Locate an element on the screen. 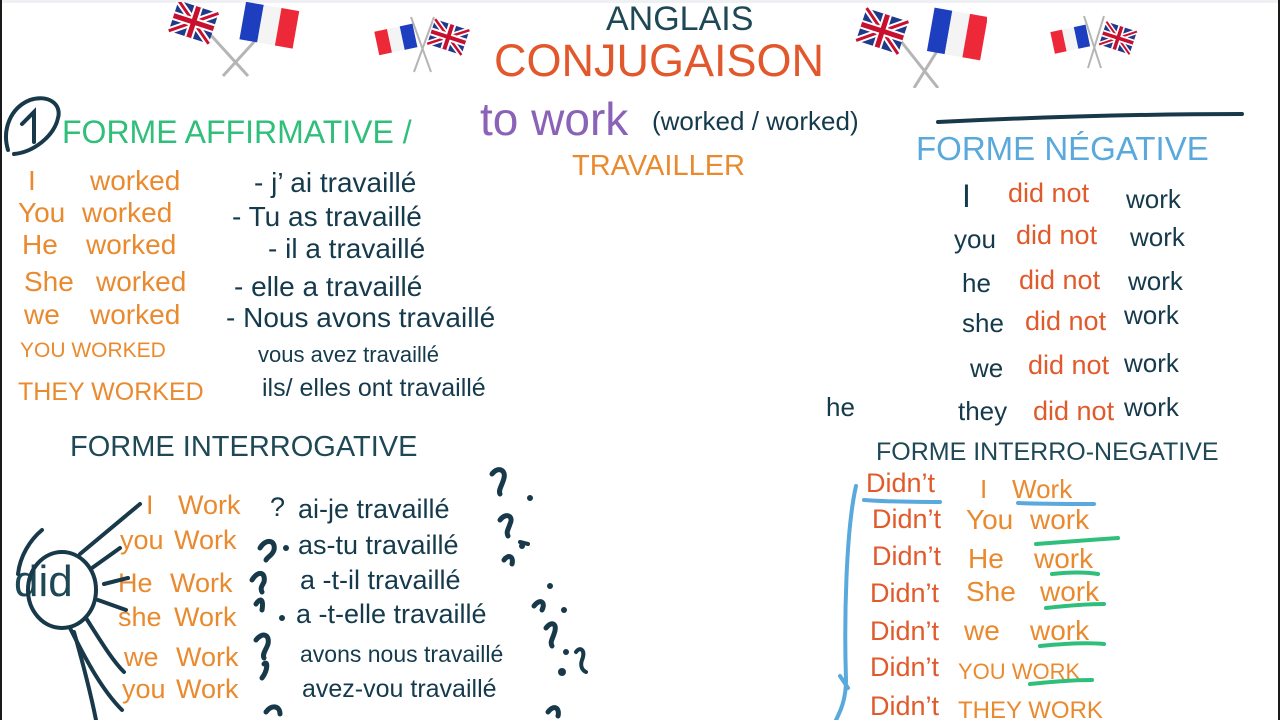 Image resolution: width=1280 pixels, height=724 pixels. interrogative-french: as-tu travaillé is located at coordinates (378, 545).